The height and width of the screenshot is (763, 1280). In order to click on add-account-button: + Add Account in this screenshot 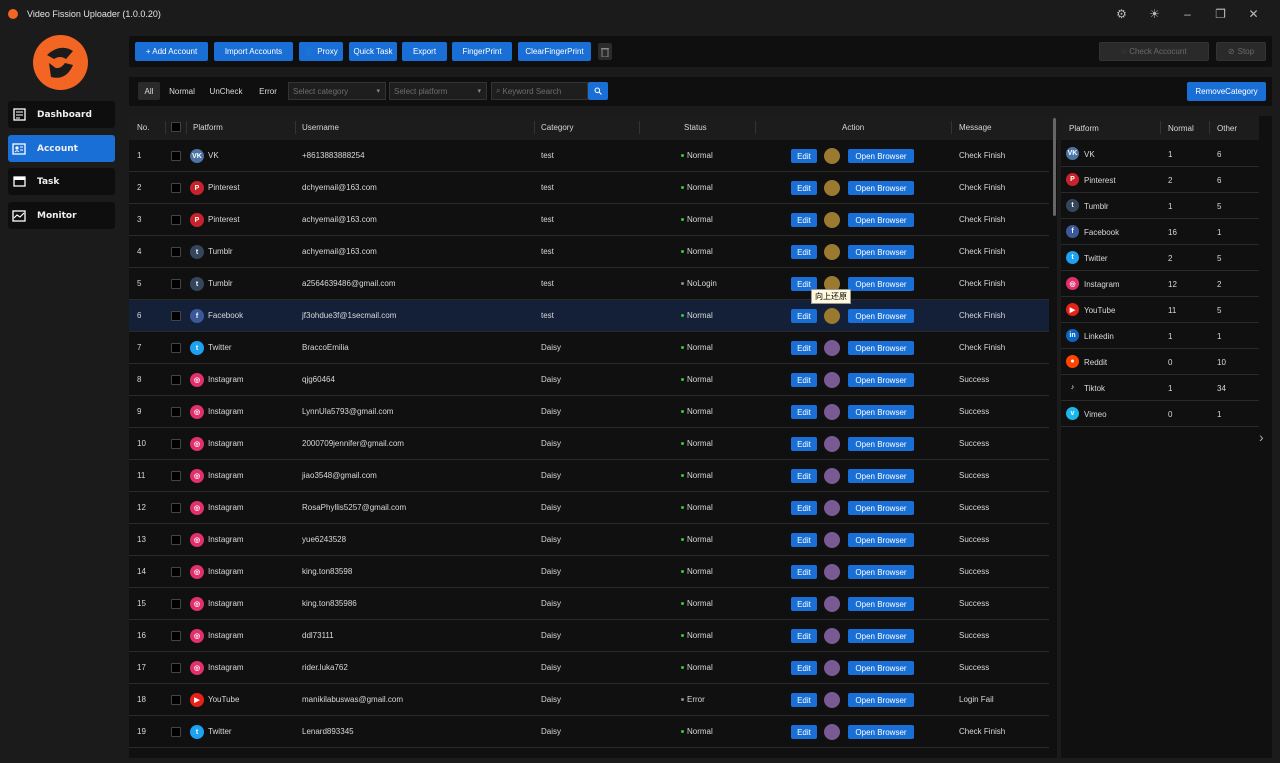, I will do `click(171, 51)`.